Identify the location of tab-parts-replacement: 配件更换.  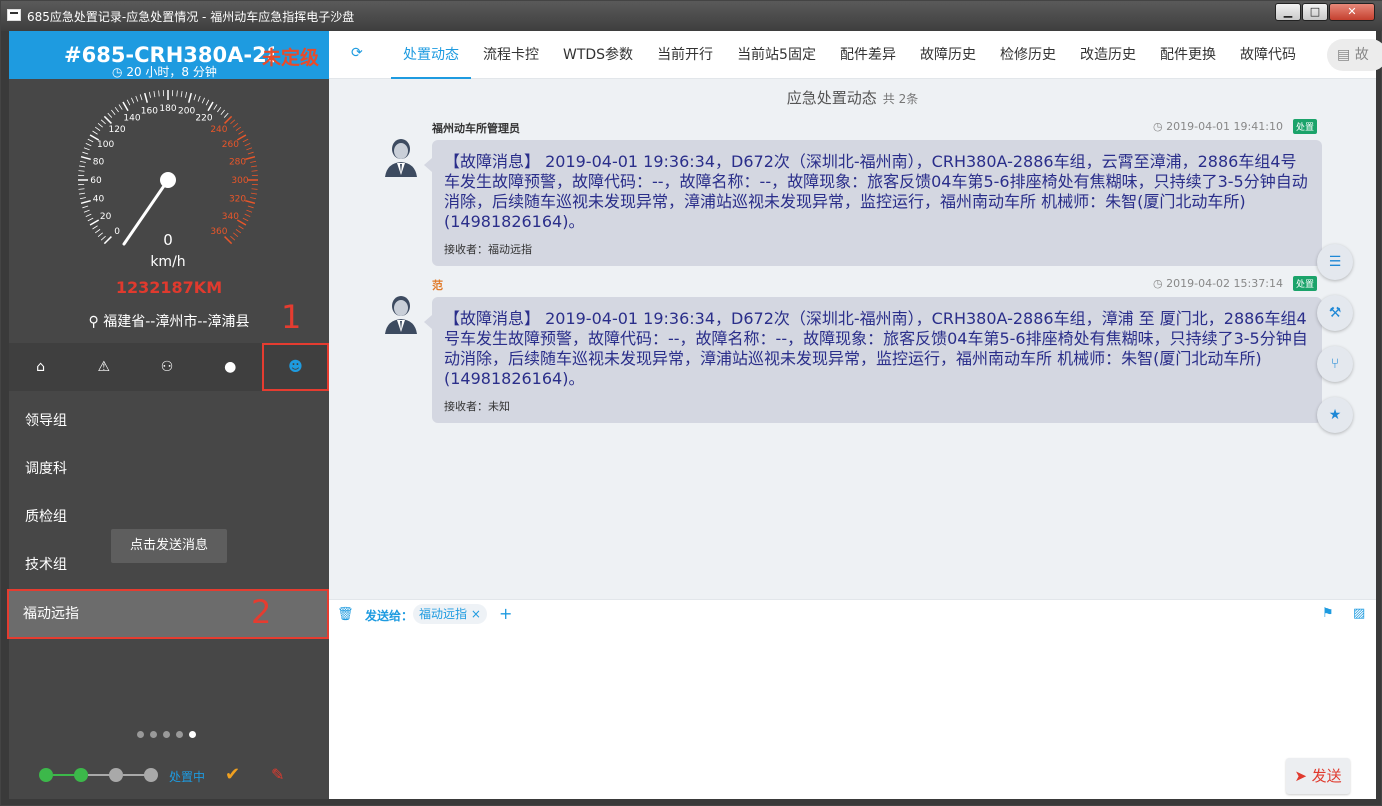
(1188, 55).